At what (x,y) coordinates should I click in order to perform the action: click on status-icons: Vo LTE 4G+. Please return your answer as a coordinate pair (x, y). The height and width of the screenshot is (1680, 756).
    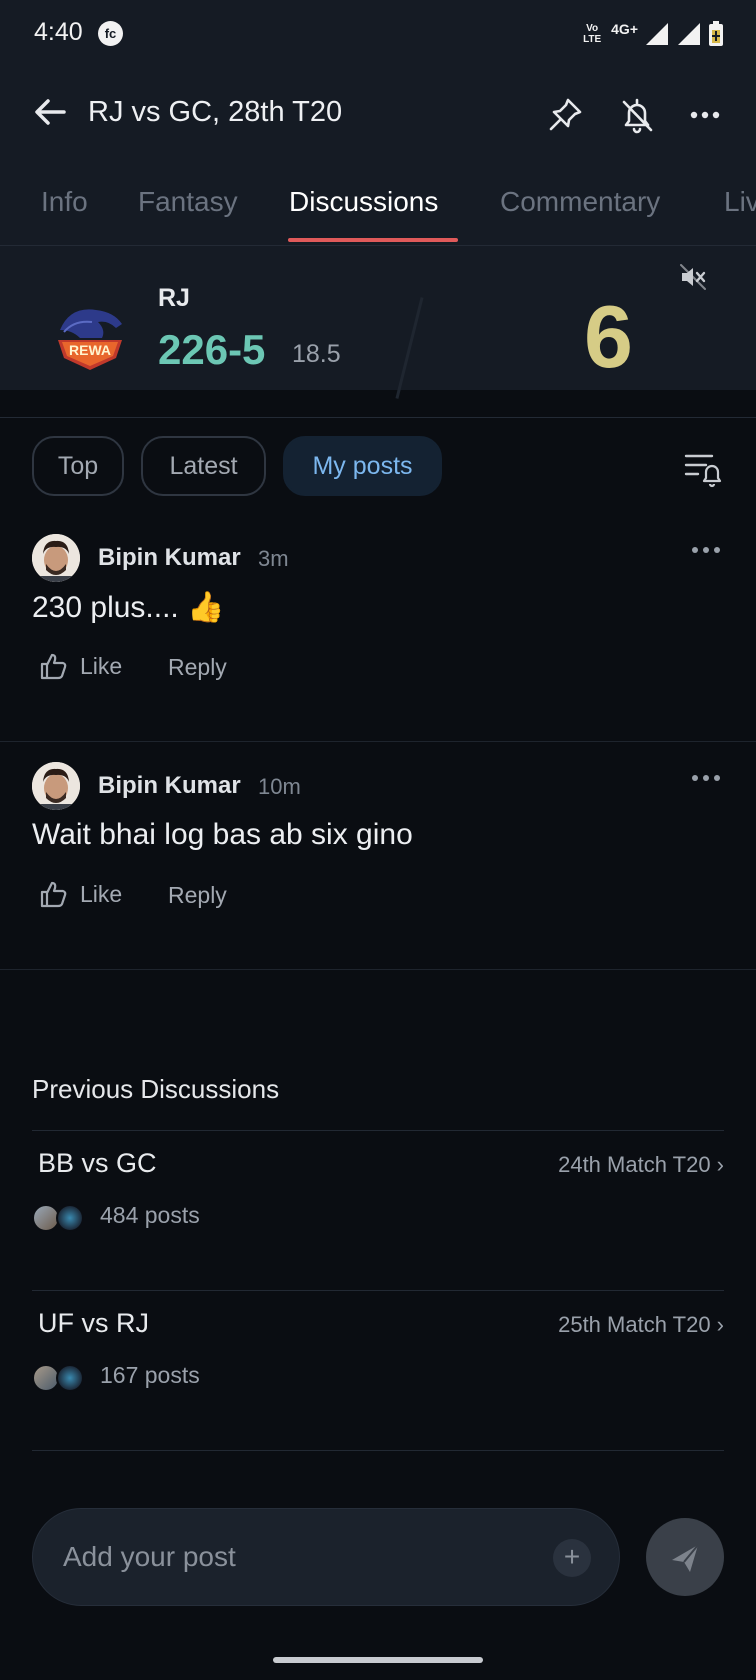
    Looking at the image, I should click on (651, 34).